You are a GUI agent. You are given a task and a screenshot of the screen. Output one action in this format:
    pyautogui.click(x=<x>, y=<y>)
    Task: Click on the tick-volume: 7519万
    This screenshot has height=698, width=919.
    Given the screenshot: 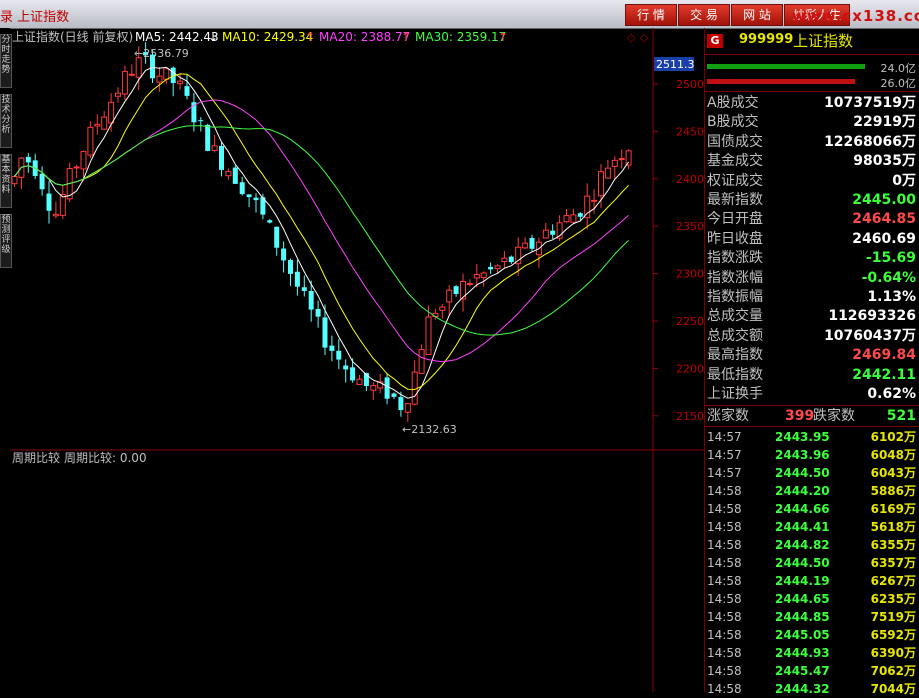 What is the action you would take?
    pyautogui.click(x=893, y=617)
    